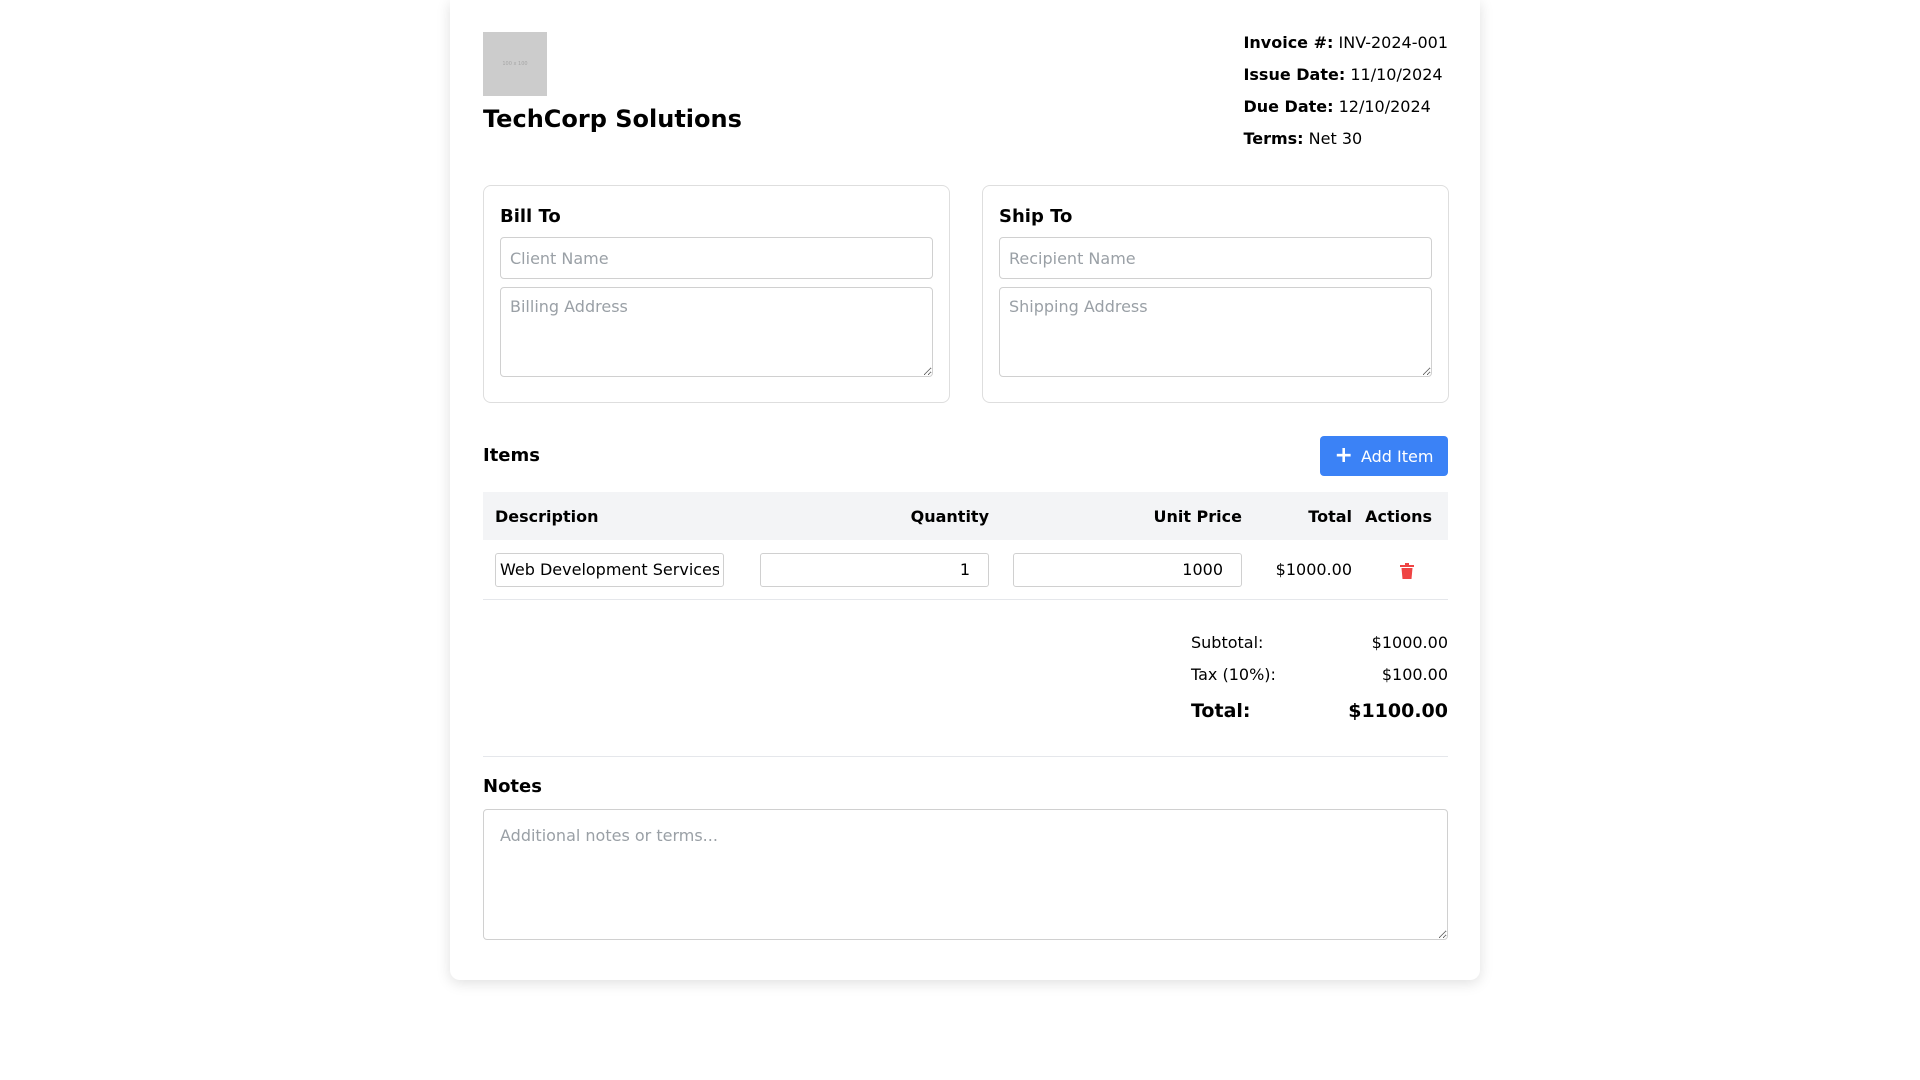  I want to click on add-item-label: Add Item, so click(1397, 456).